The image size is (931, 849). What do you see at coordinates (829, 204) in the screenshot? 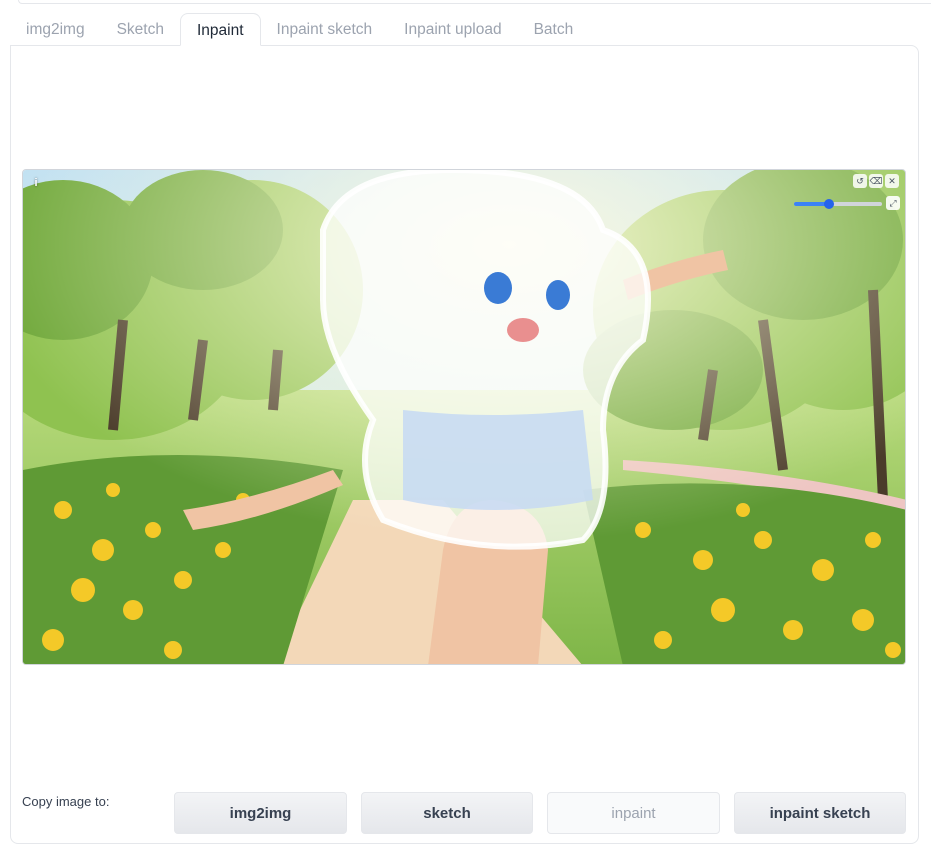
I see `slider-handle` at bounding box center [829, 204].